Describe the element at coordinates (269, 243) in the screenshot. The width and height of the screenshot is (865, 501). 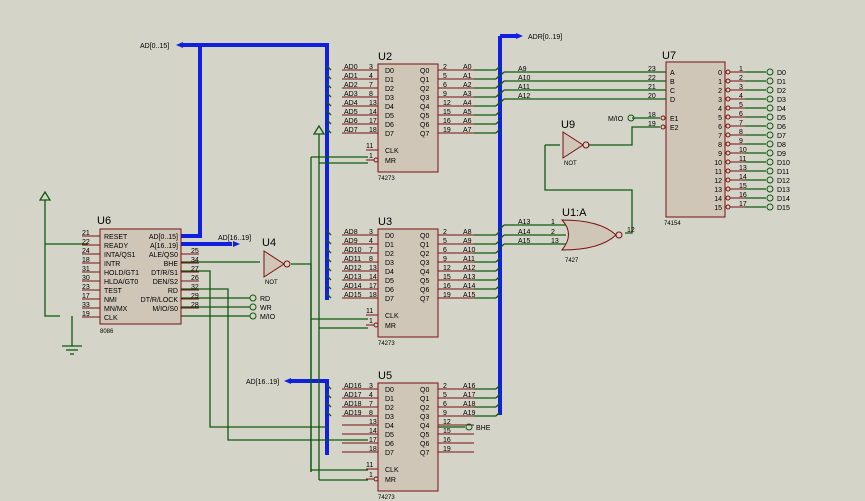
I see `u4-ref: U4` at that location.